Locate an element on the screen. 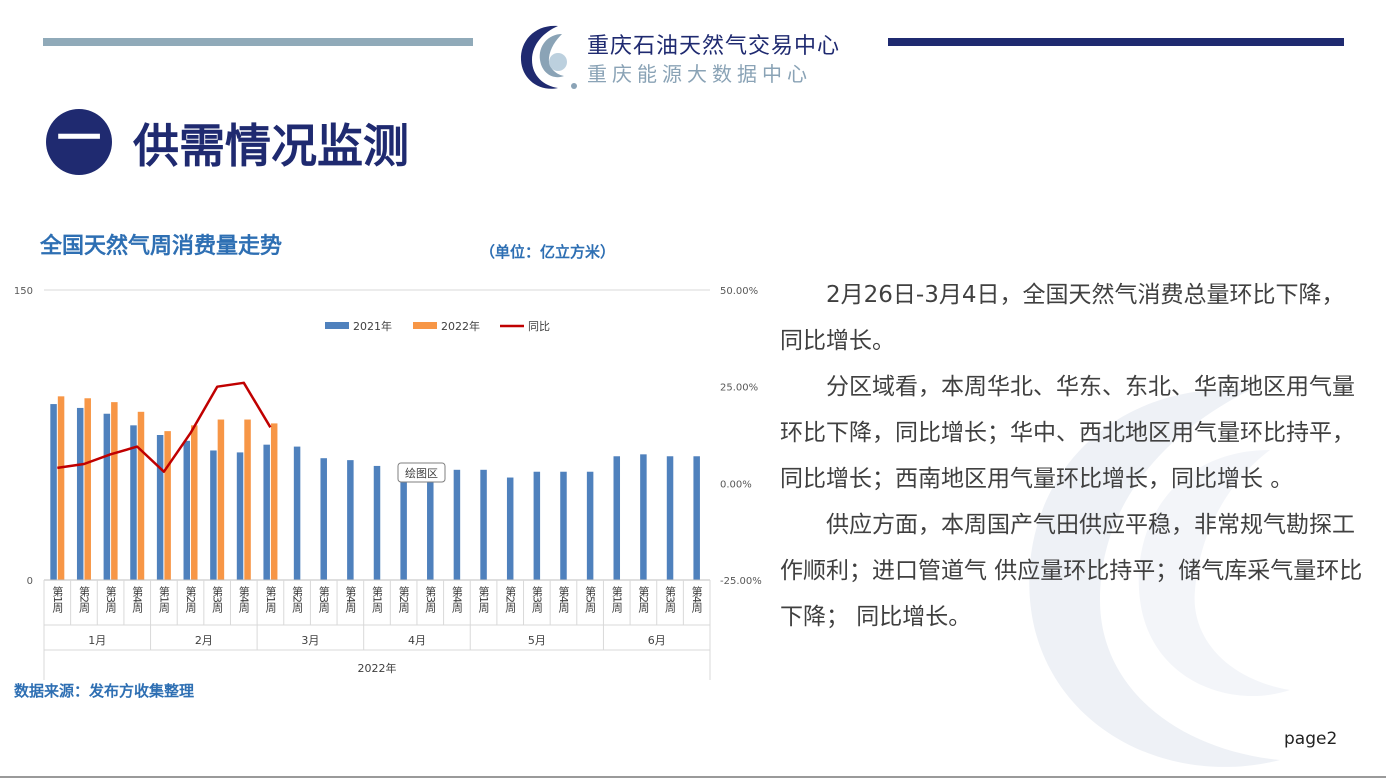  left-tick-label: 0 is located at coordinates (30, 581).